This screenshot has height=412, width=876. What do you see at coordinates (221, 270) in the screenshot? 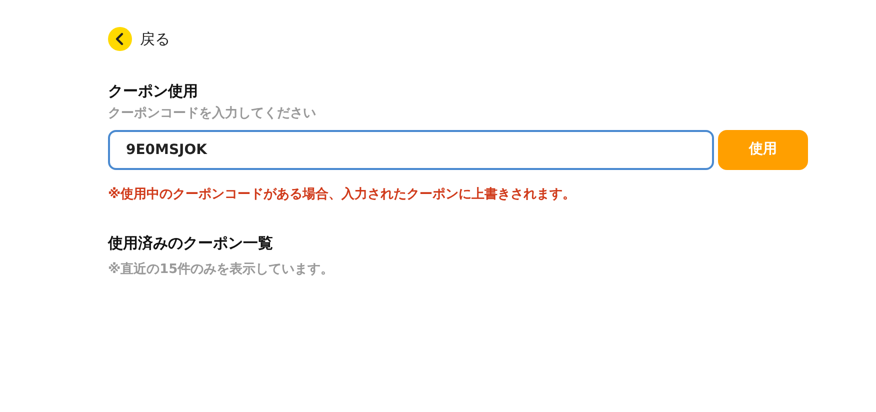
I see `note-text: ※直近の15件のみを表示しています。` at bounding box center [221, 270].